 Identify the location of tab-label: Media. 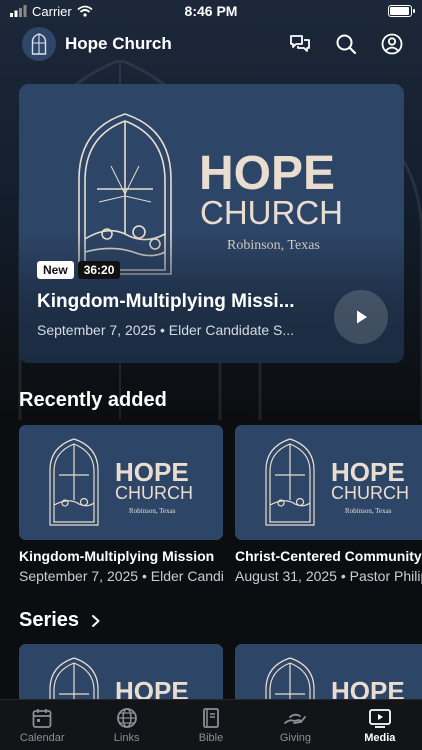
(380, 738).